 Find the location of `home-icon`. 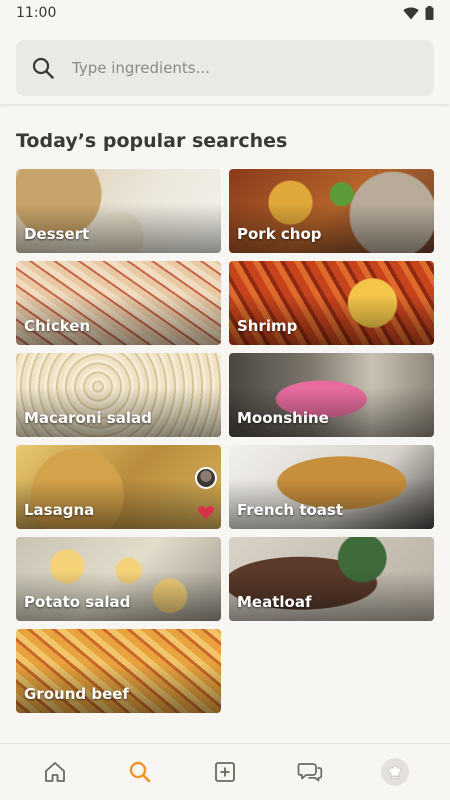

home-icon is located at coordinates (54, 772).